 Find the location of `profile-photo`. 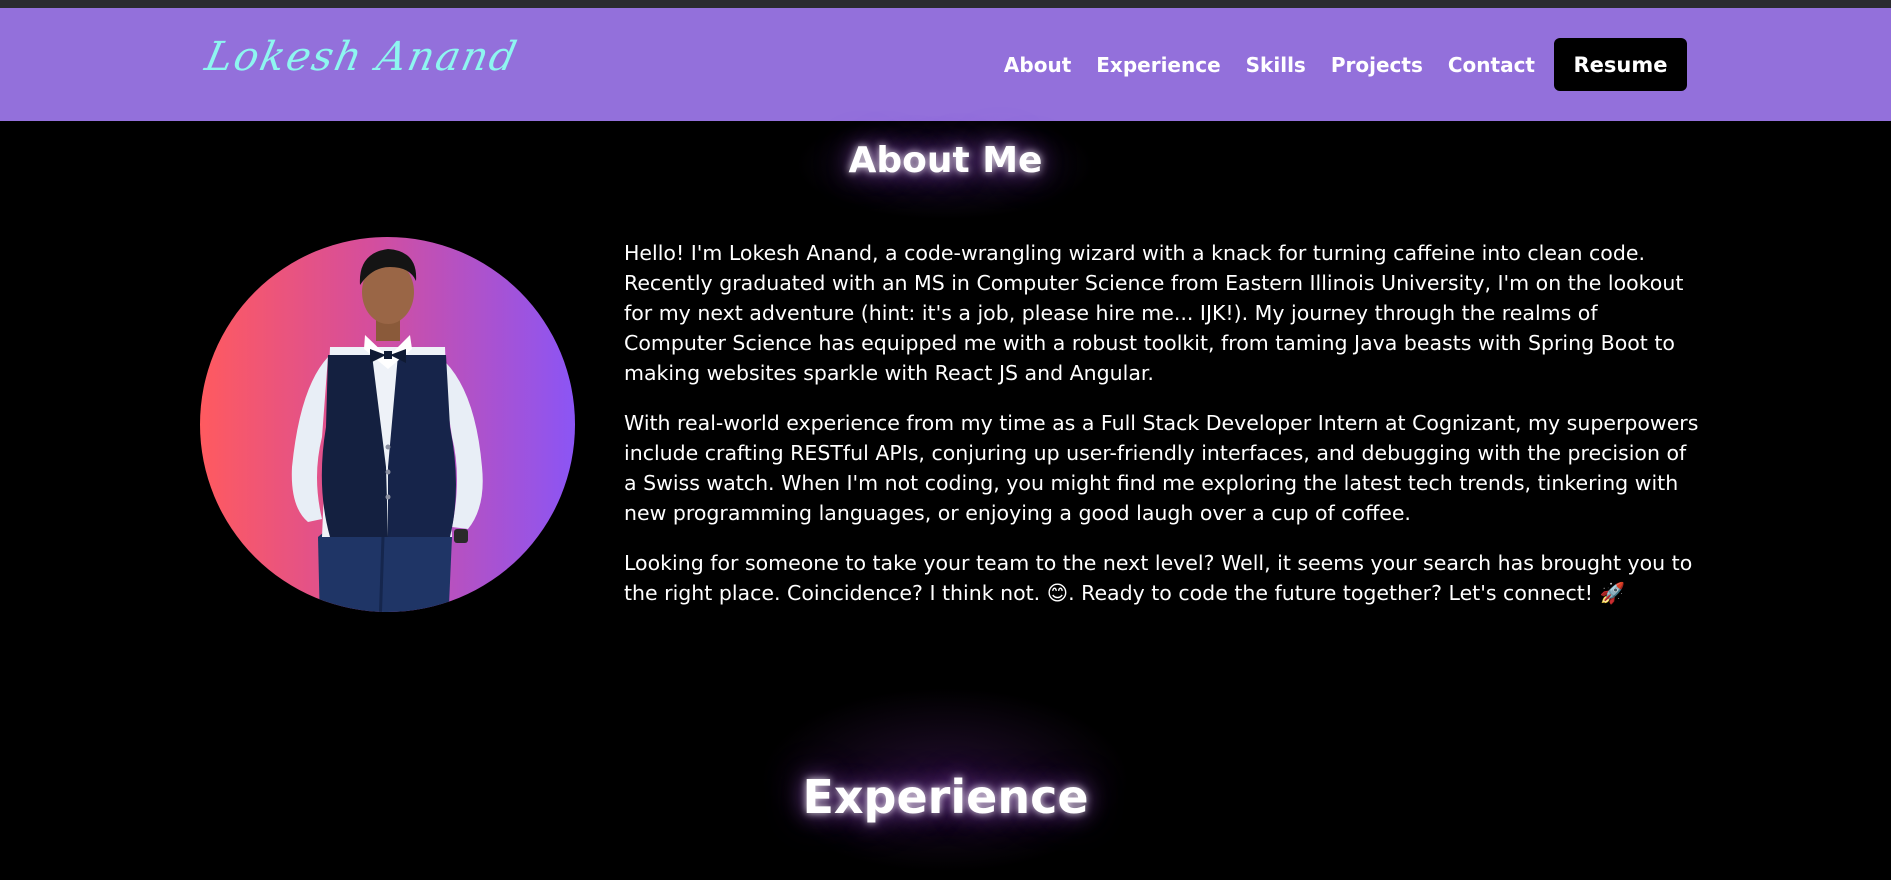

profile-photo is located at coordinates (387, 424).